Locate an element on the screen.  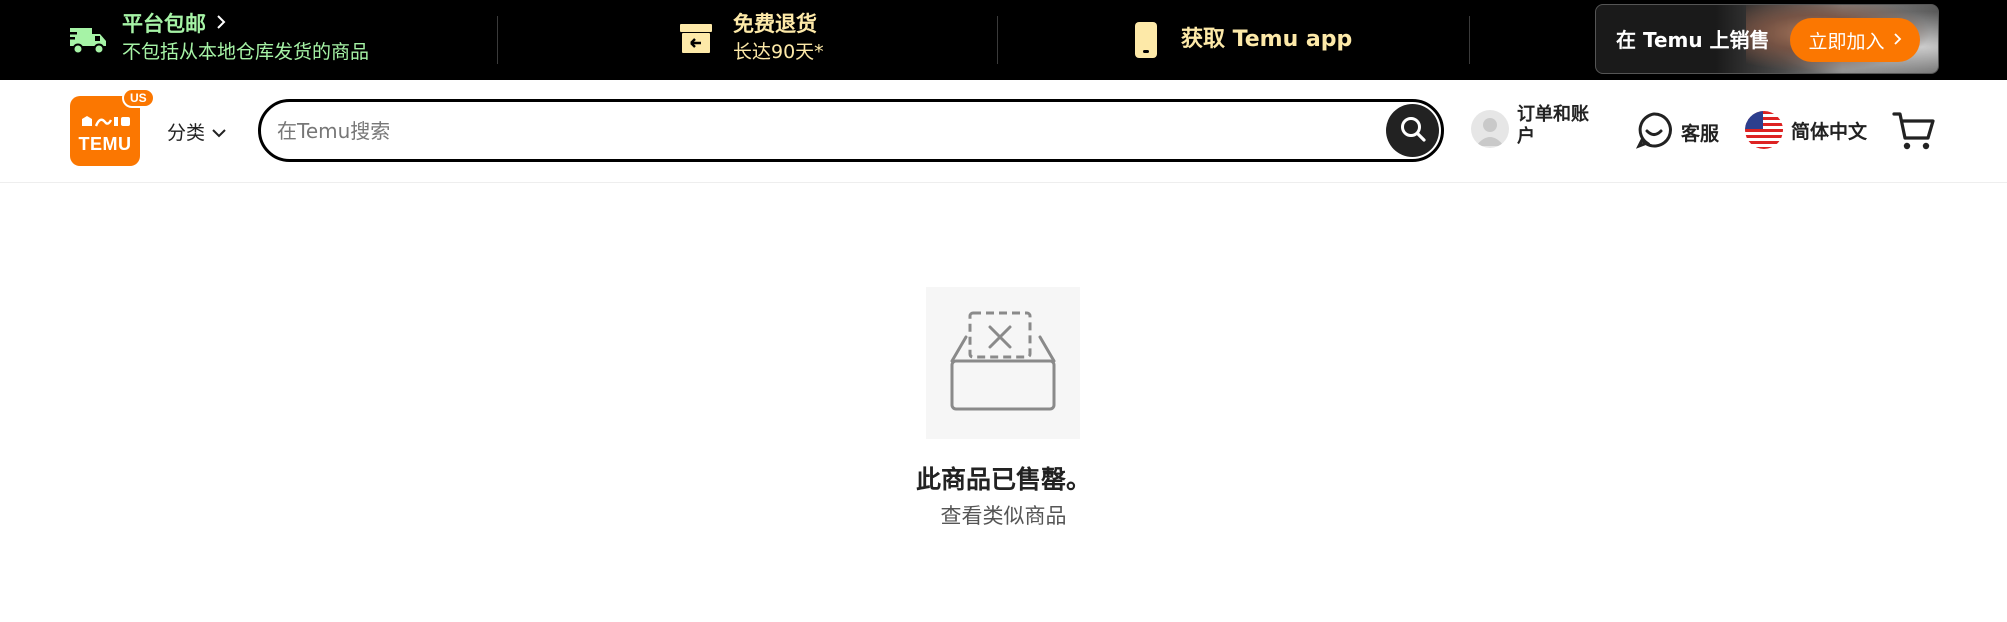
return-box-icon is located at coordinates (696, 38).